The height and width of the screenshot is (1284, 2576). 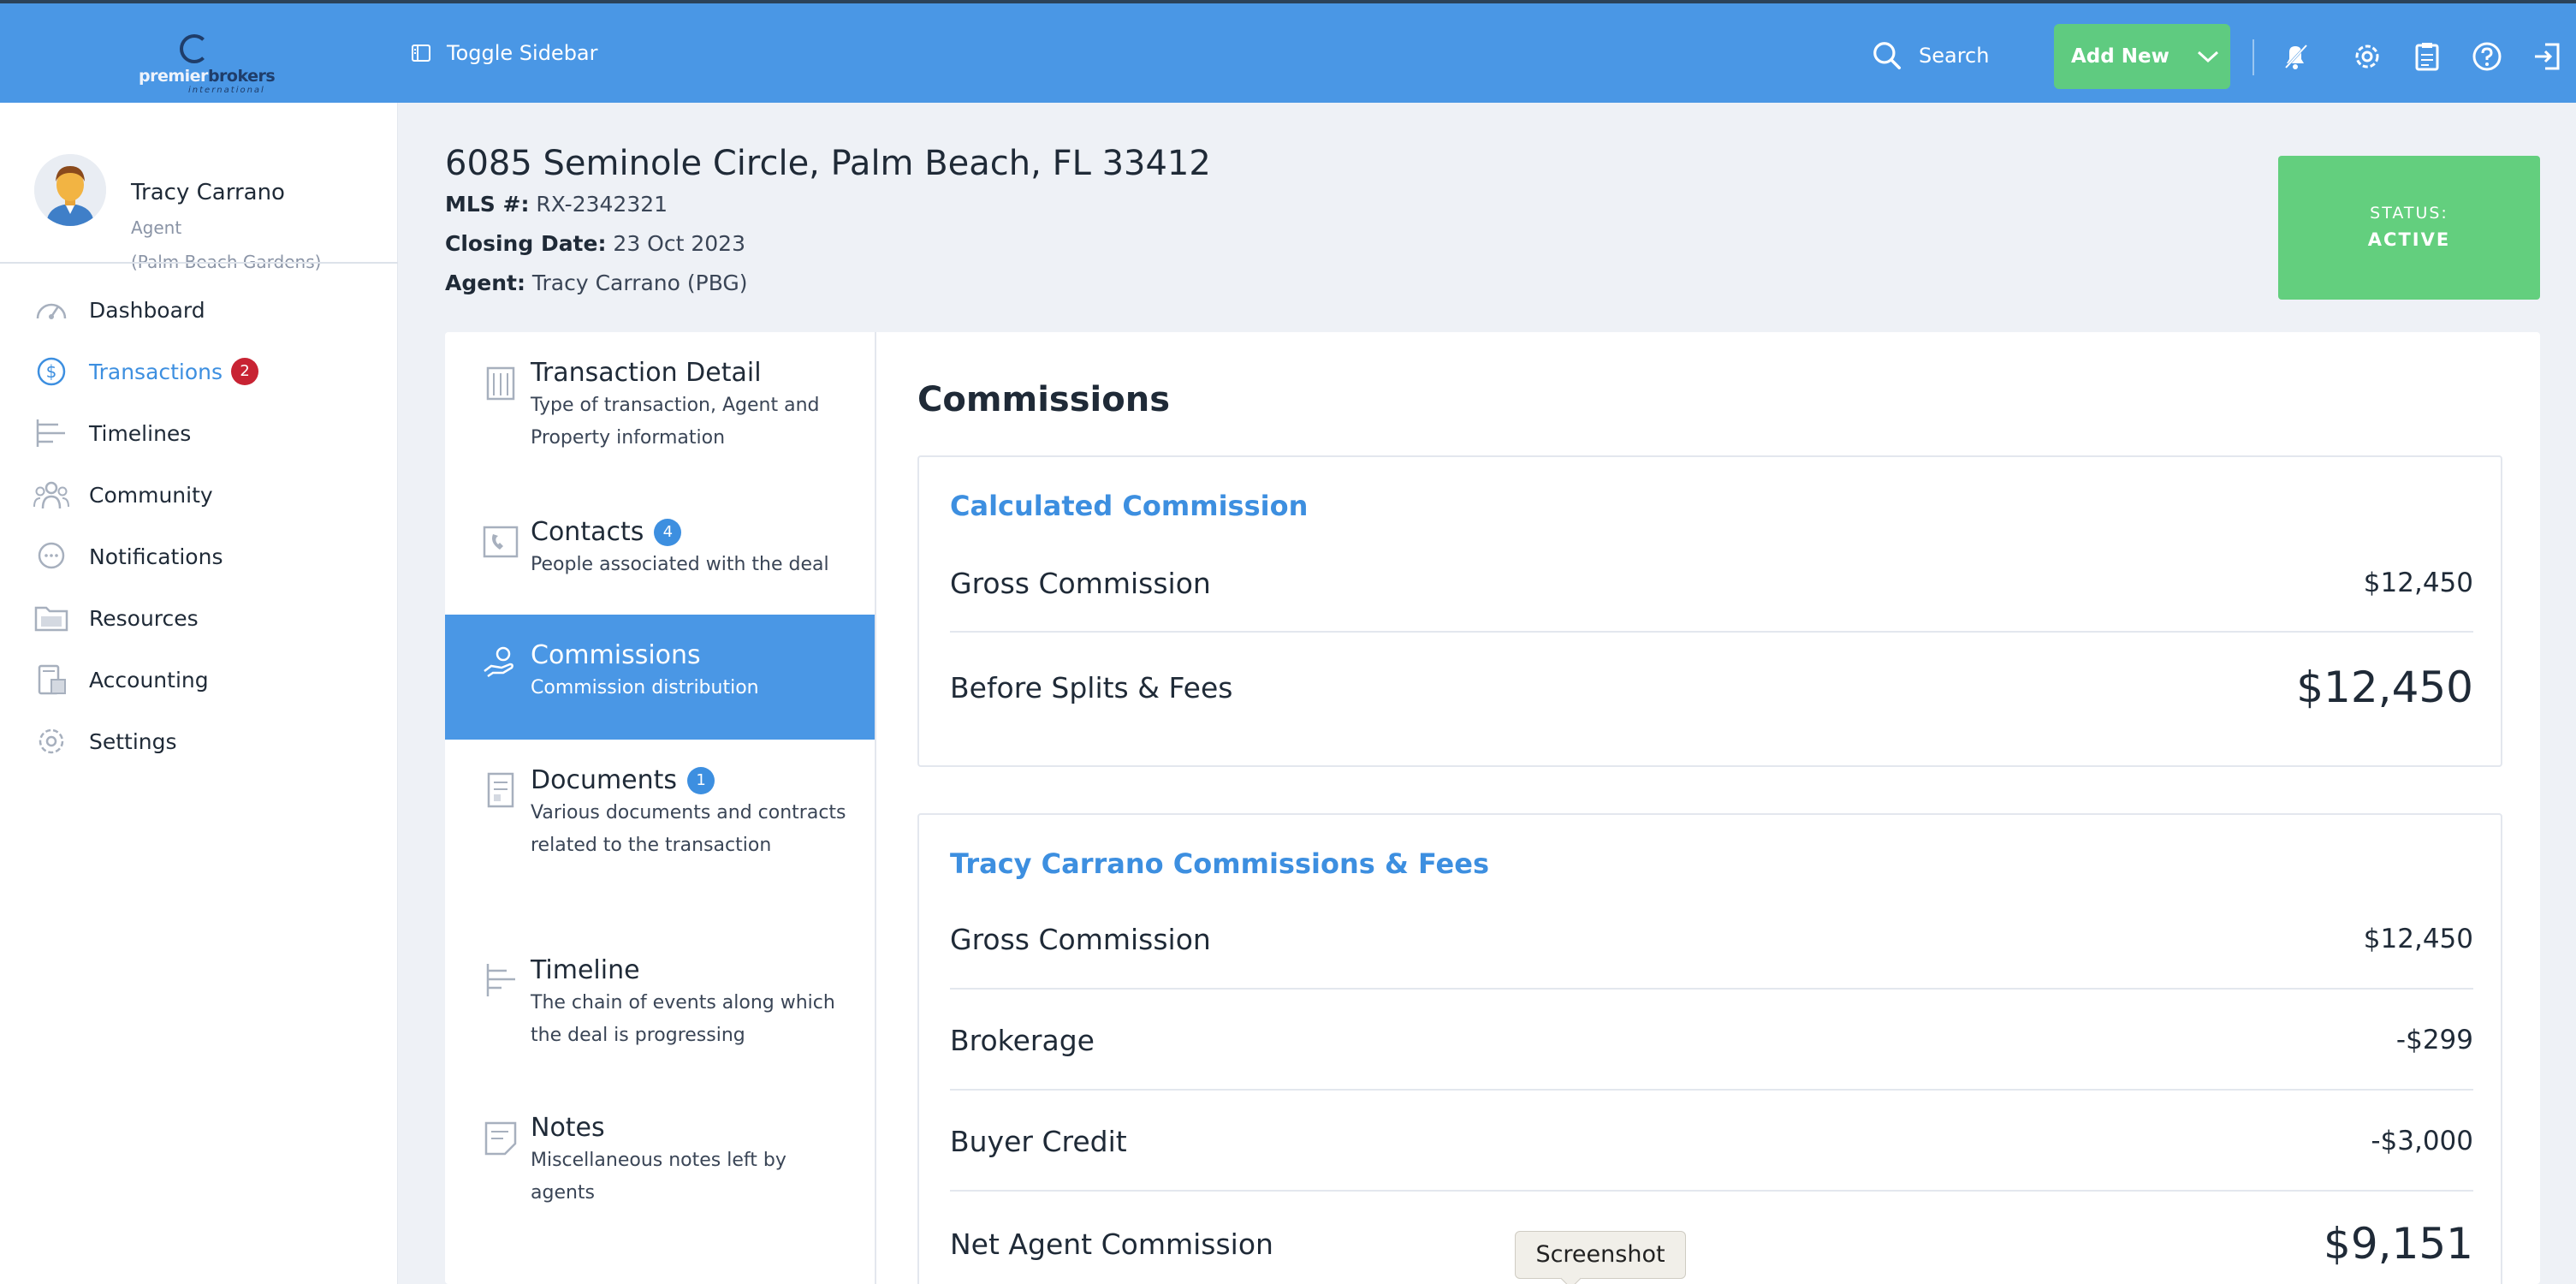 I want to click on calculator-icon, so click(x=52, y=679).